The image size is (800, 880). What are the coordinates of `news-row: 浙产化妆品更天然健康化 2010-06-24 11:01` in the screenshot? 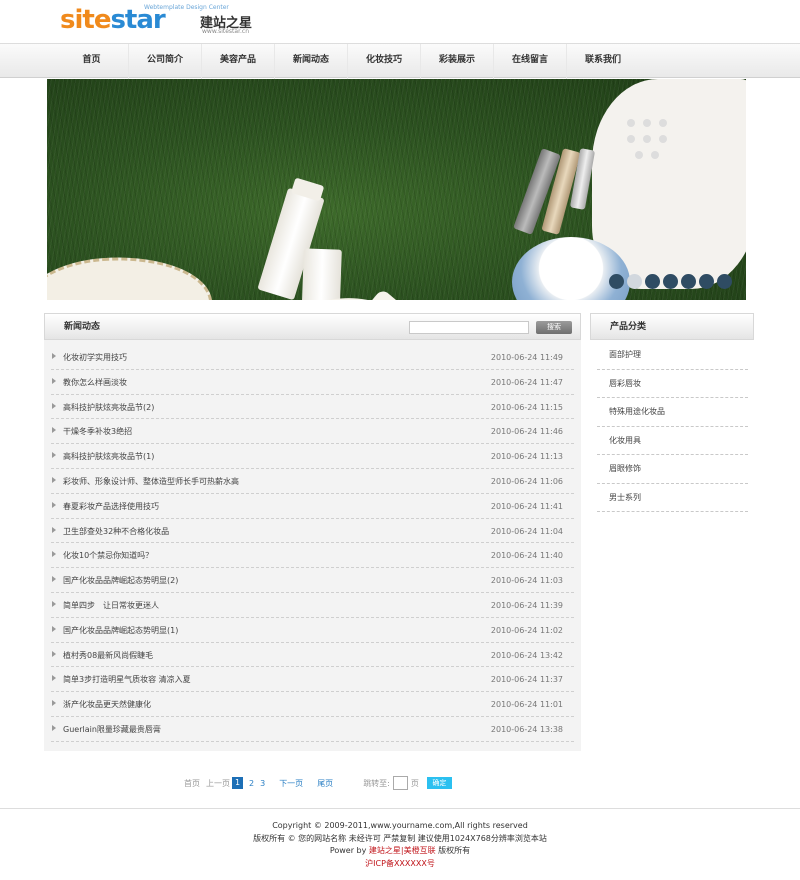 It's located at (312, 704).